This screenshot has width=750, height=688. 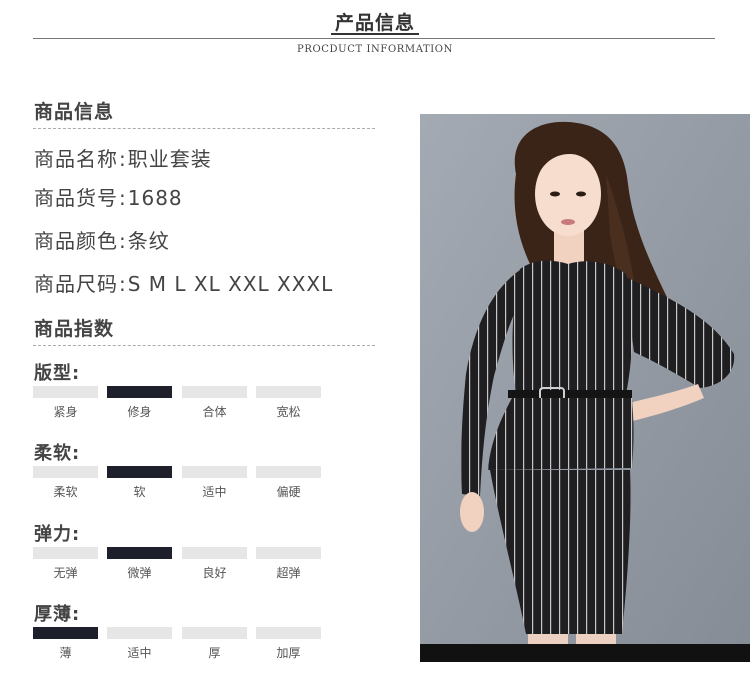 What do you see at coordinates (288, 653) in the screenshot?
I see `attribute-option-label: 加厚` at bounding box center [288, 653].